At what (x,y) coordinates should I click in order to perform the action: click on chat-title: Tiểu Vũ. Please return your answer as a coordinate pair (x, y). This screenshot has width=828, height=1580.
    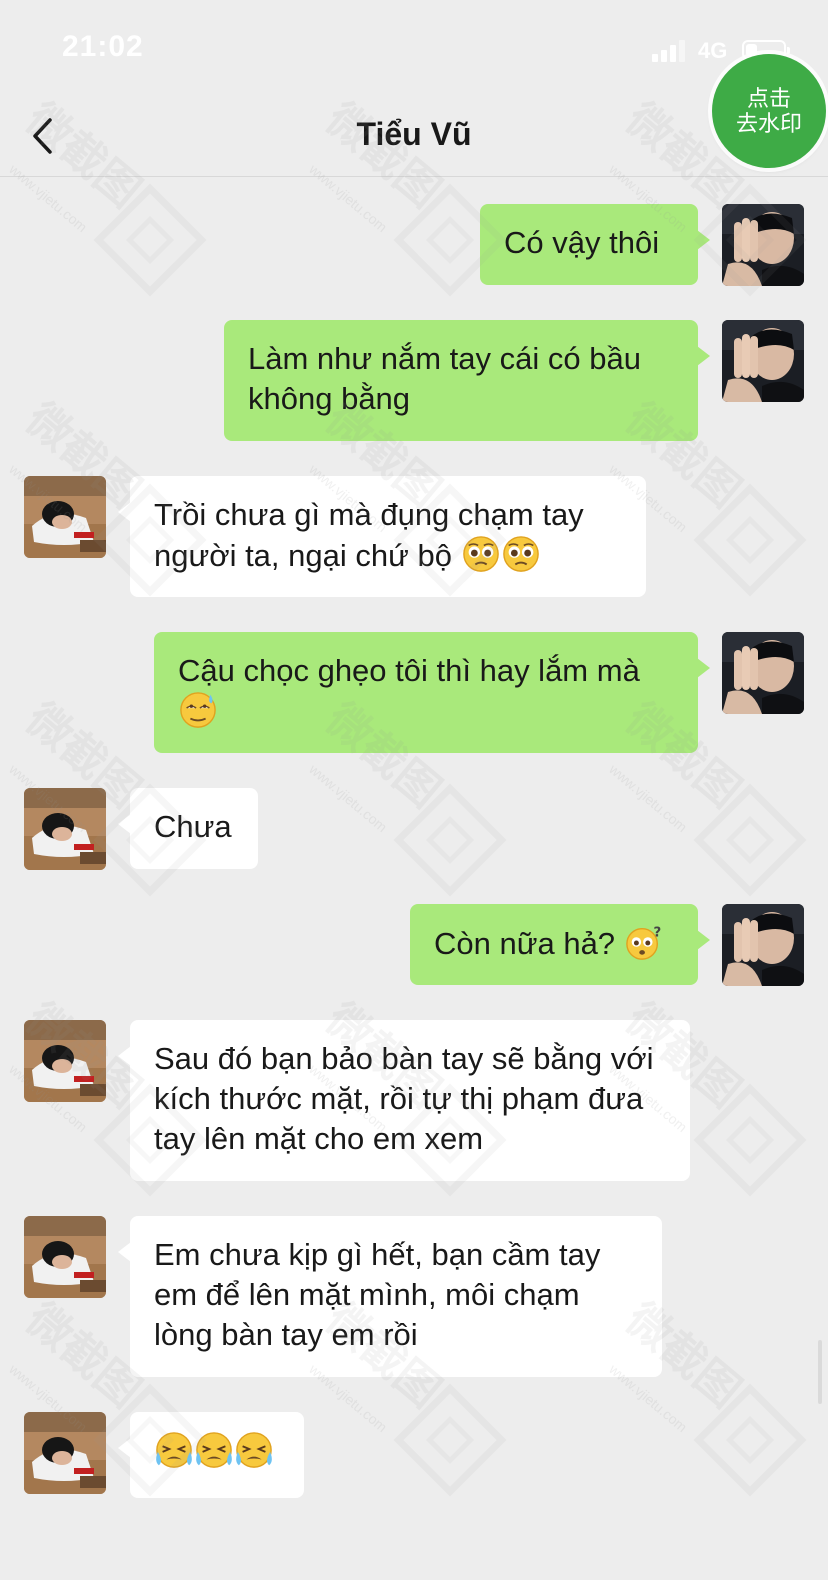
    Looking at the image, I should click on (414, 134).